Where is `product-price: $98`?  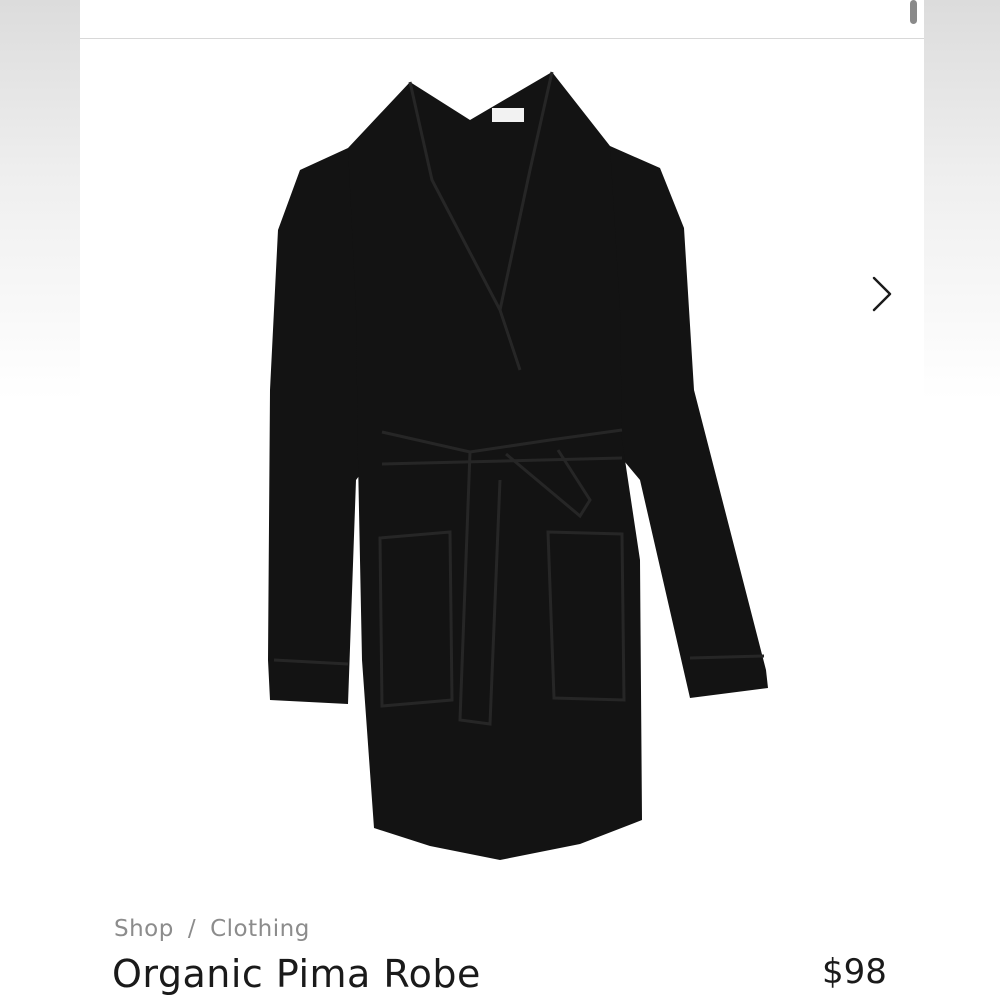
product-price: $98 is located at coordinates (854, 972).